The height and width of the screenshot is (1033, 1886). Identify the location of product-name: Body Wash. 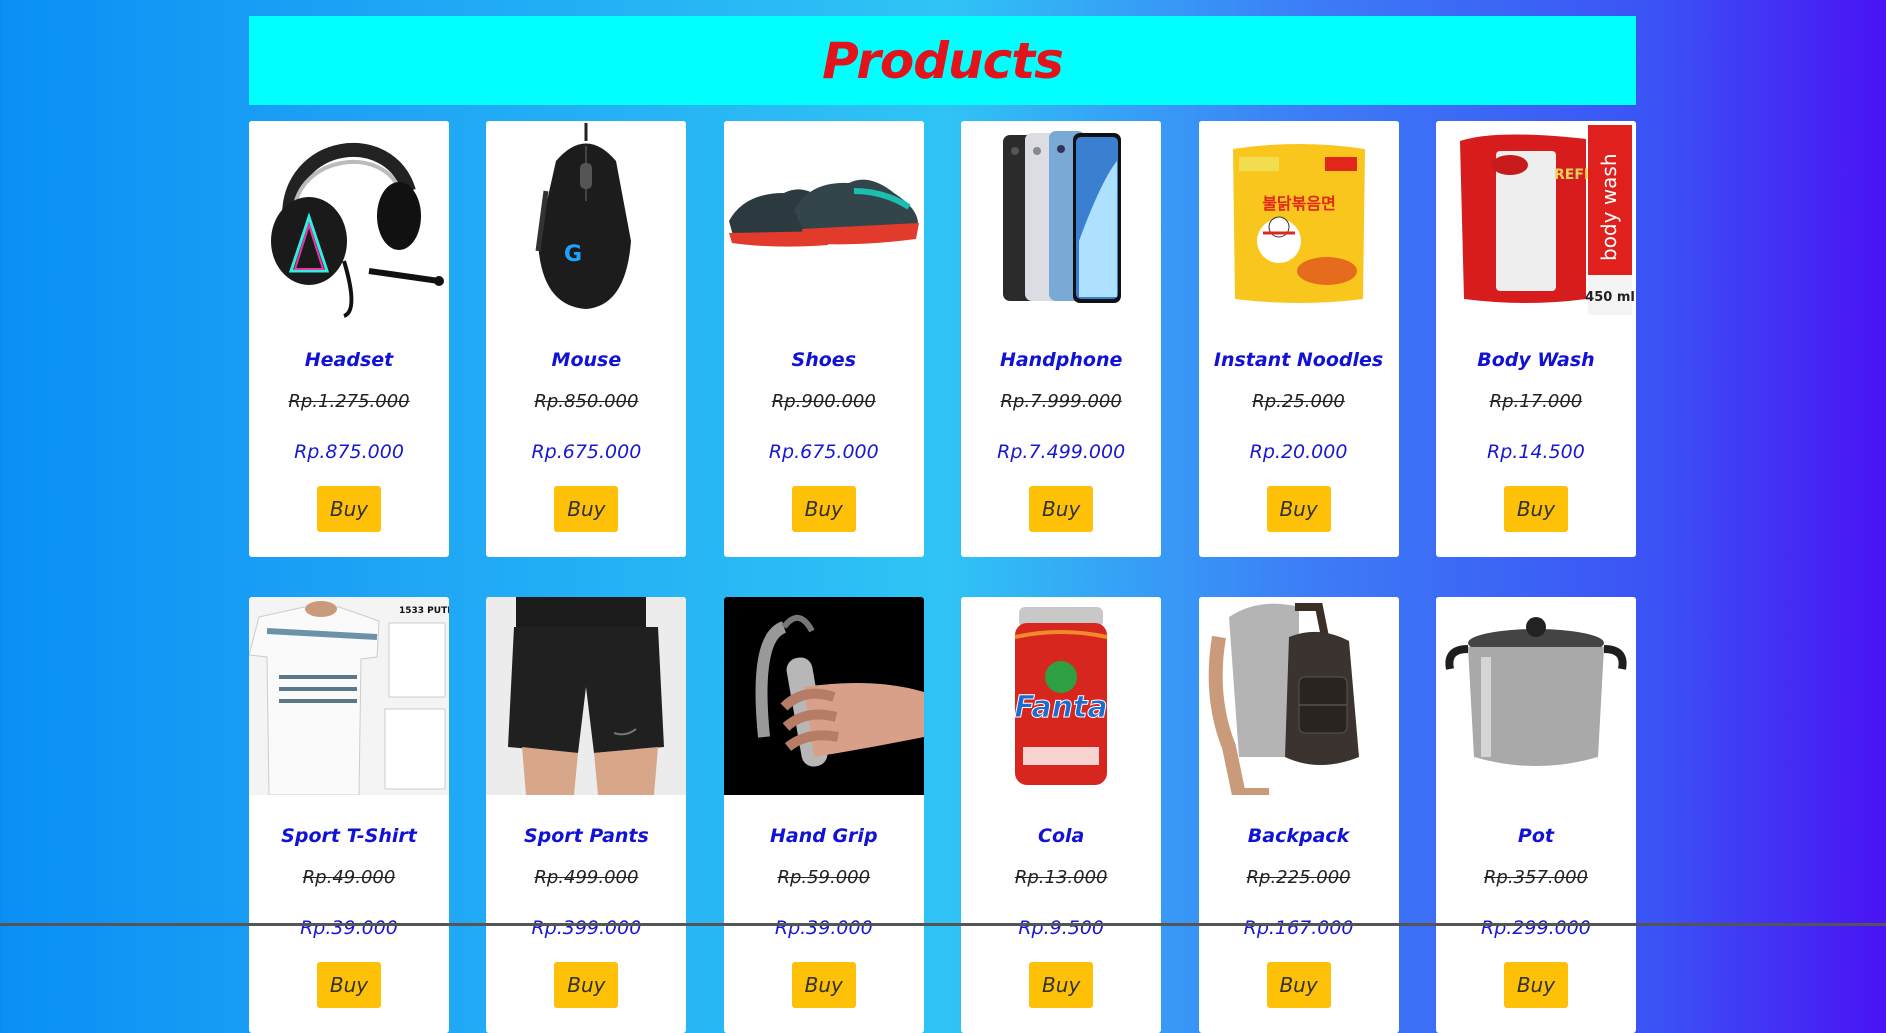
(1536, 360).